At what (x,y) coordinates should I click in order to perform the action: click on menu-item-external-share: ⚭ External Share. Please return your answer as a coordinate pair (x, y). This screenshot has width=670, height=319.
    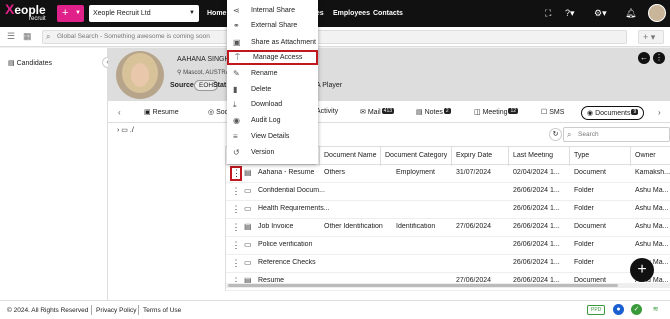
    Looking at the image, I should click on (272, 25).